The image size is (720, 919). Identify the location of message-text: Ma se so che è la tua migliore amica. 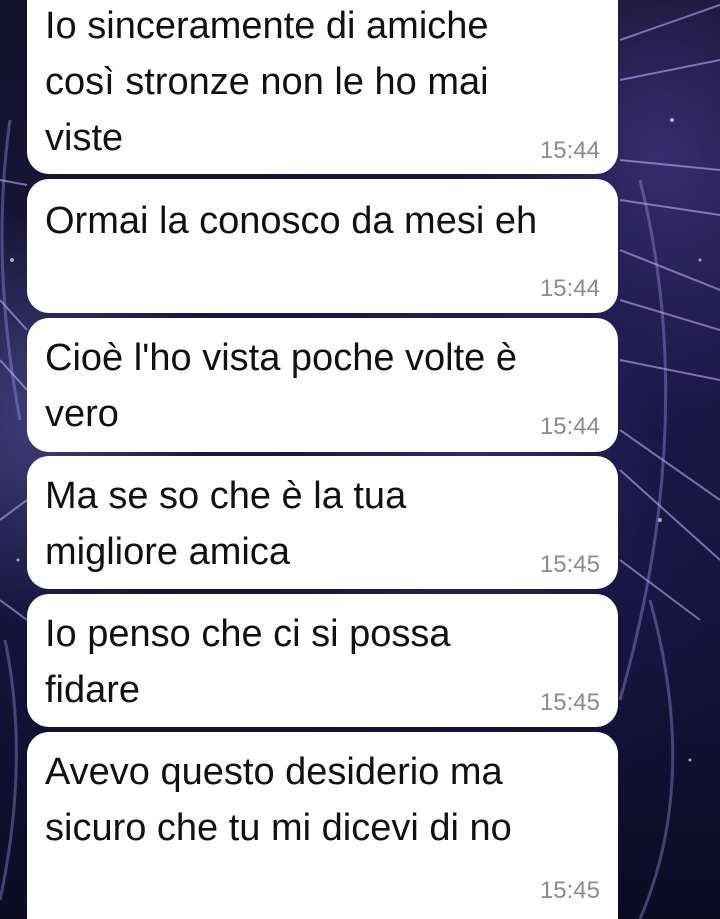
(226, 524).